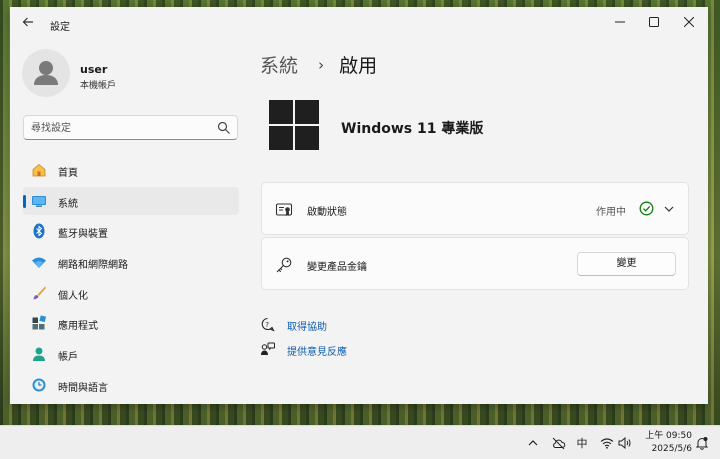 The image size is (720, 459). I want to click on account-type: 本機帳戶, so click(98, 86).